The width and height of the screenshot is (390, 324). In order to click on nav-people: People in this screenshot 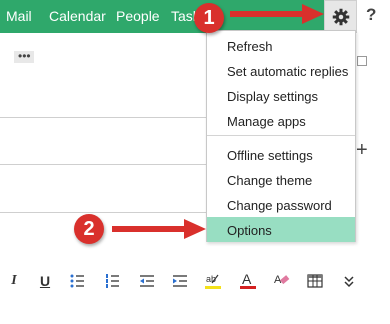, I will do `click(138, 16)`.